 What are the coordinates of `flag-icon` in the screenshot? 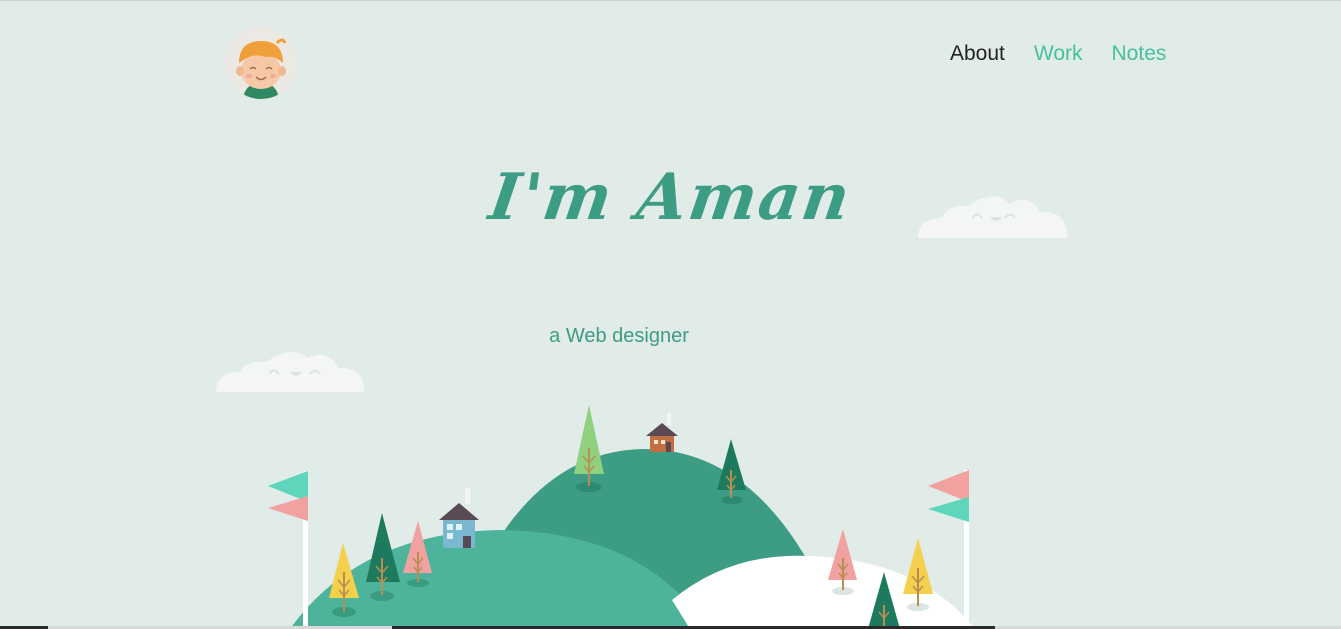 It's located at (288, 550).